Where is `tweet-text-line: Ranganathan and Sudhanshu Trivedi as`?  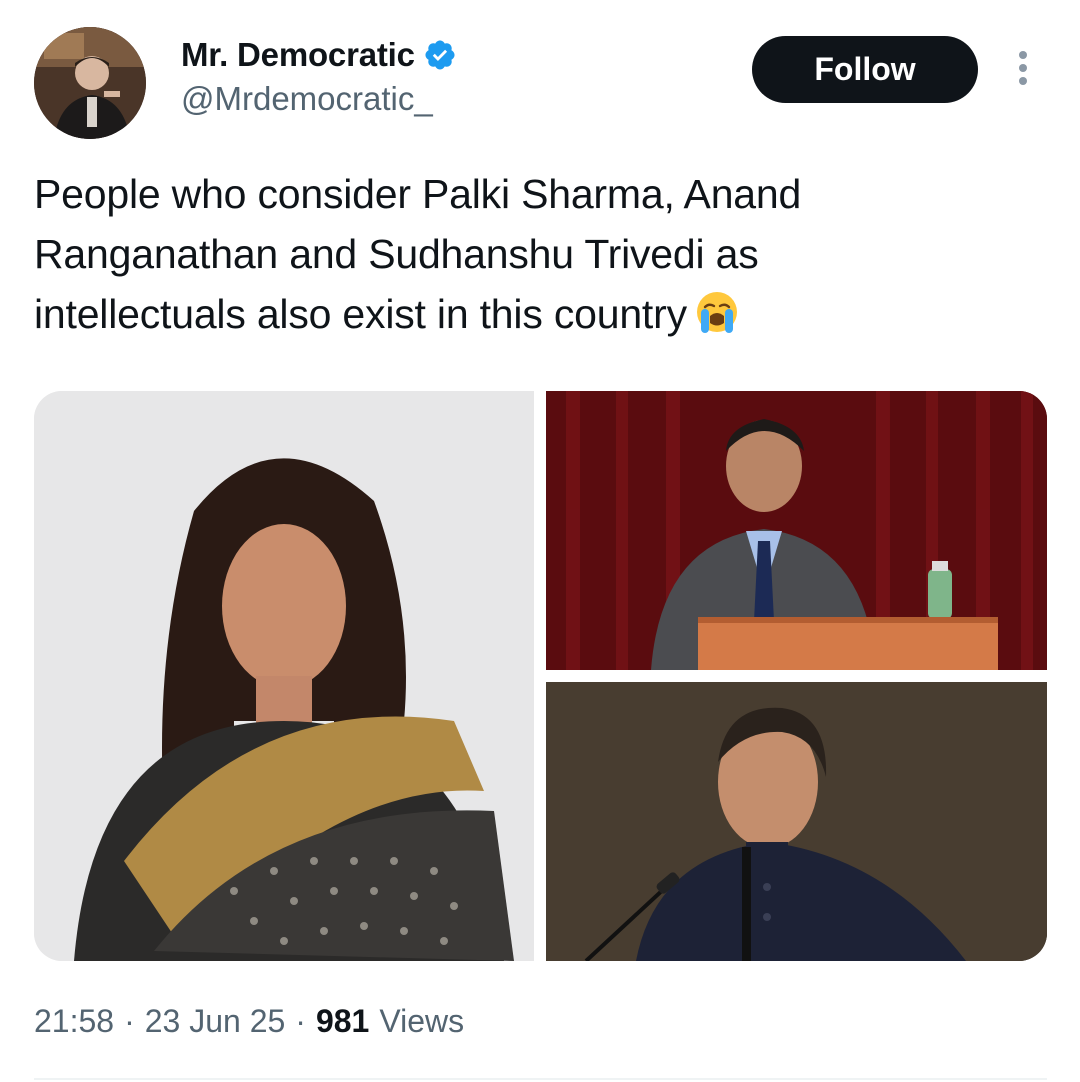
tweet-text-line: Ranganathan and Sudhanshu Trivedi as is located at coordinates (396, 254).